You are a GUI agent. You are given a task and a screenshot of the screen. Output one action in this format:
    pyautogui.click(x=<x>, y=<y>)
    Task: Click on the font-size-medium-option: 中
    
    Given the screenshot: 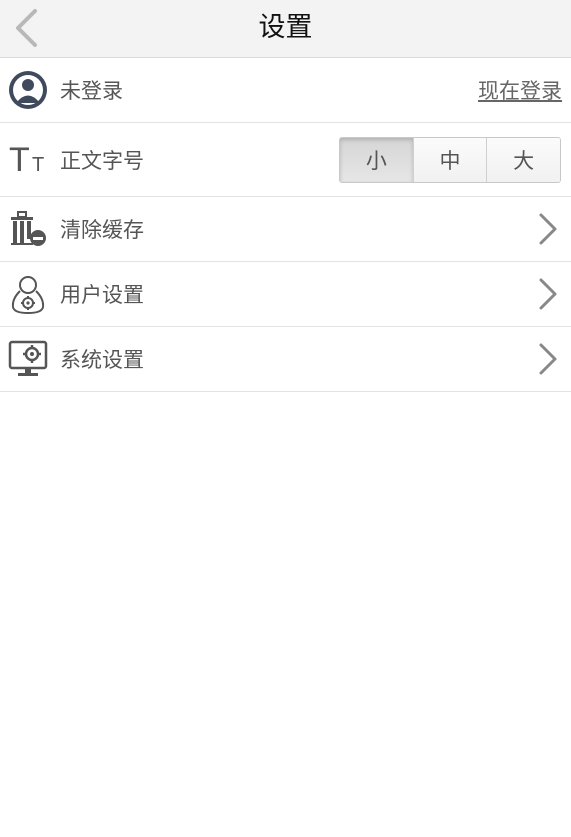 What is the action you would take?
    pyautogui.click(x=449, y=160)
    